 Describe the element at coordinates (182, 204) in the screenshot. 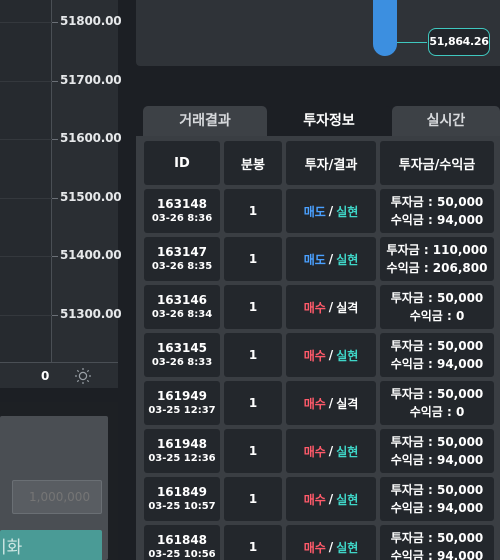

I see `trade-id: 163148` at that location.